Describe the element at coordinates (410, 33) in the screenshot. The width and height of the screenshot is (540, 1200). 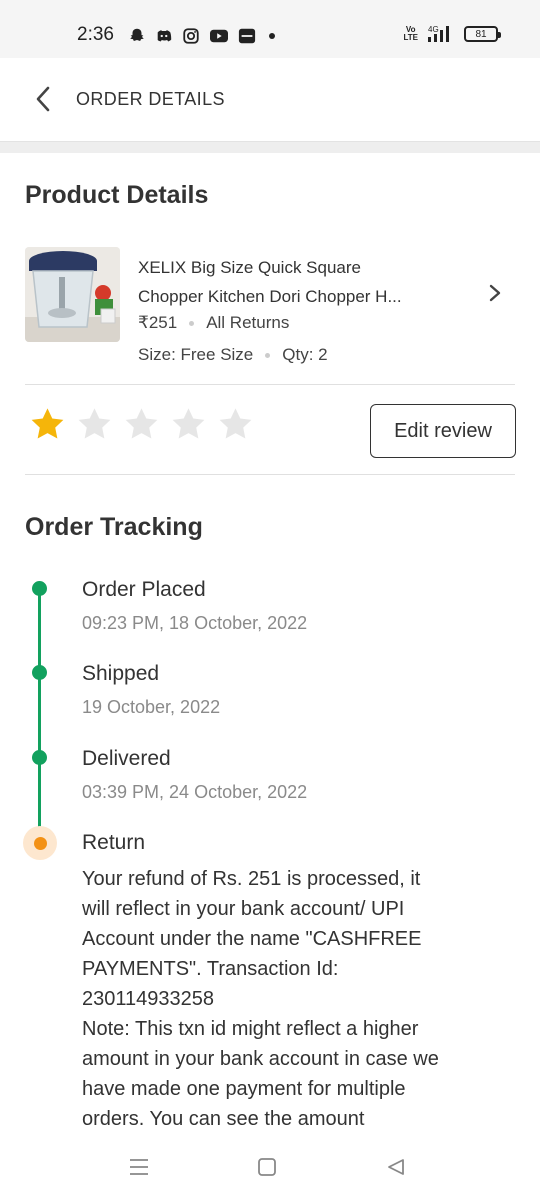
I see `volte-indicator: Vo LTE` at that location.